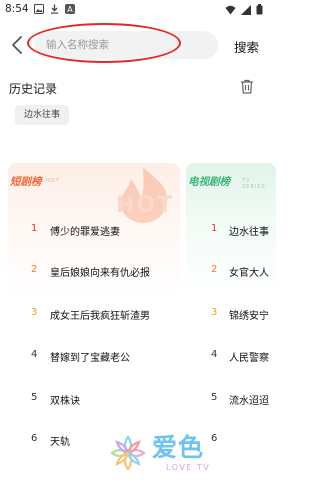 The height and width of the screenshot is (483, 320). What do you see at coordinates (128, 453) in the screenshot?
I see `flower-logo-icon` at bounding box center [128, 453].